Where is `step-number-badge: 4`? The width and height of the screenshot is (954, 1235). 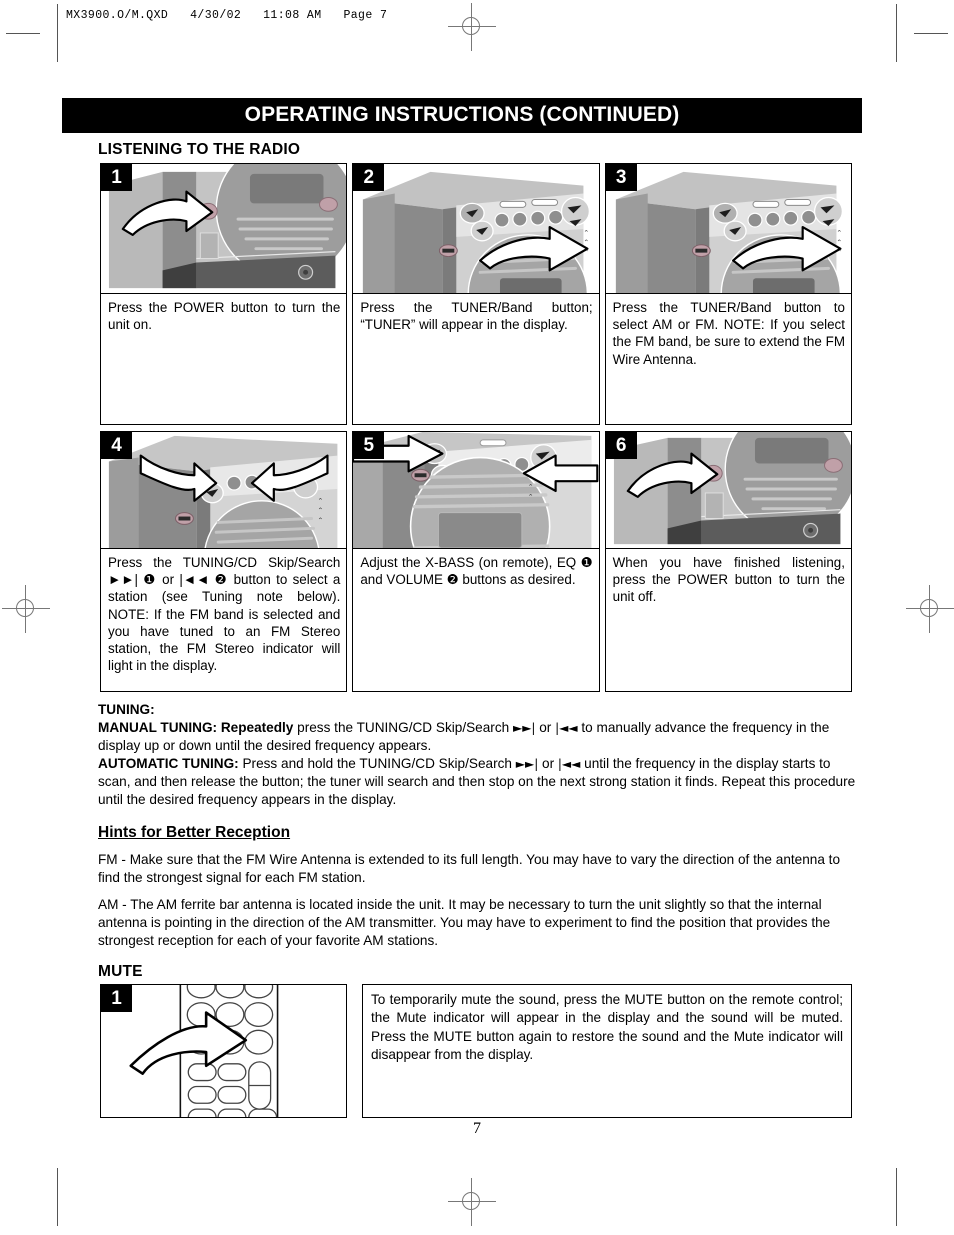
step-number-badge: 4 is located at coordinates (116, 446).